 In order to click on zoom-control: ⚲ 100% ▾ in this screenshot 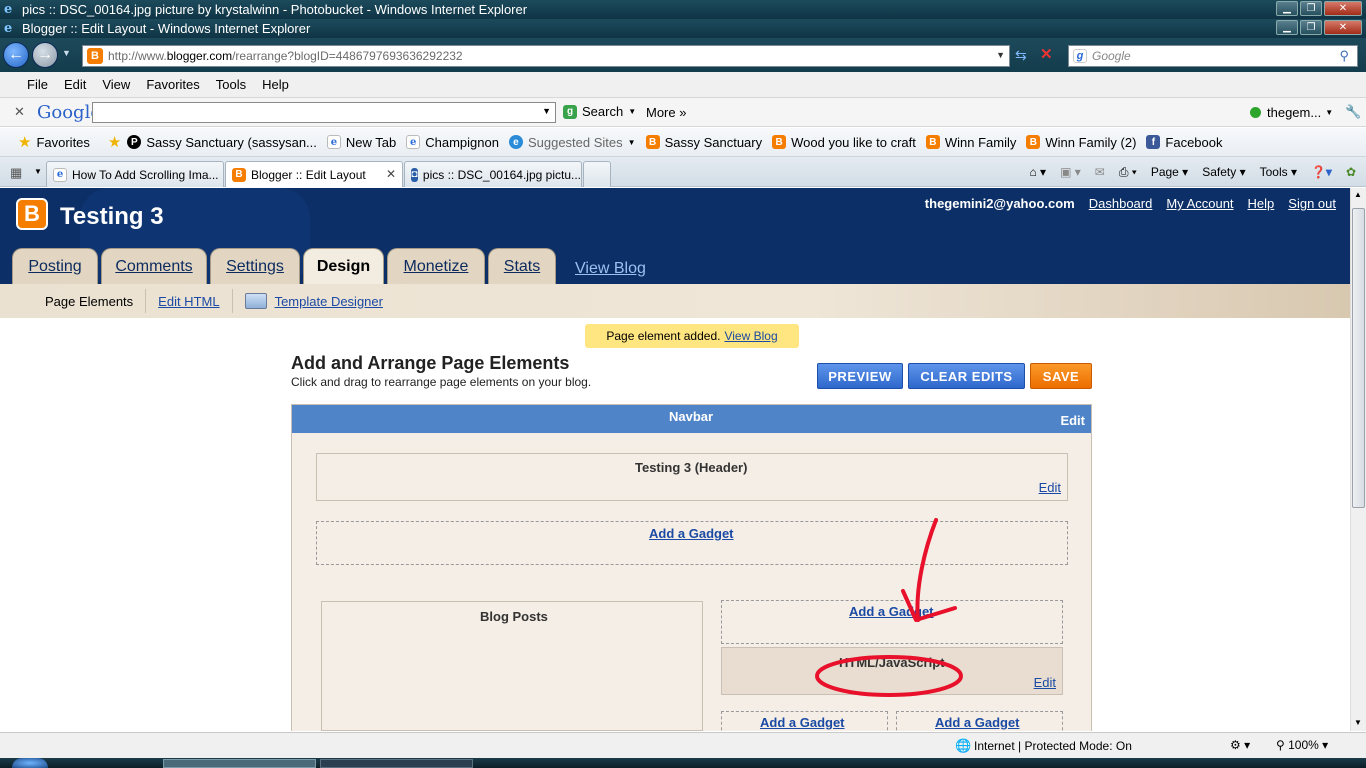, I will do `click(1302, 745)`.